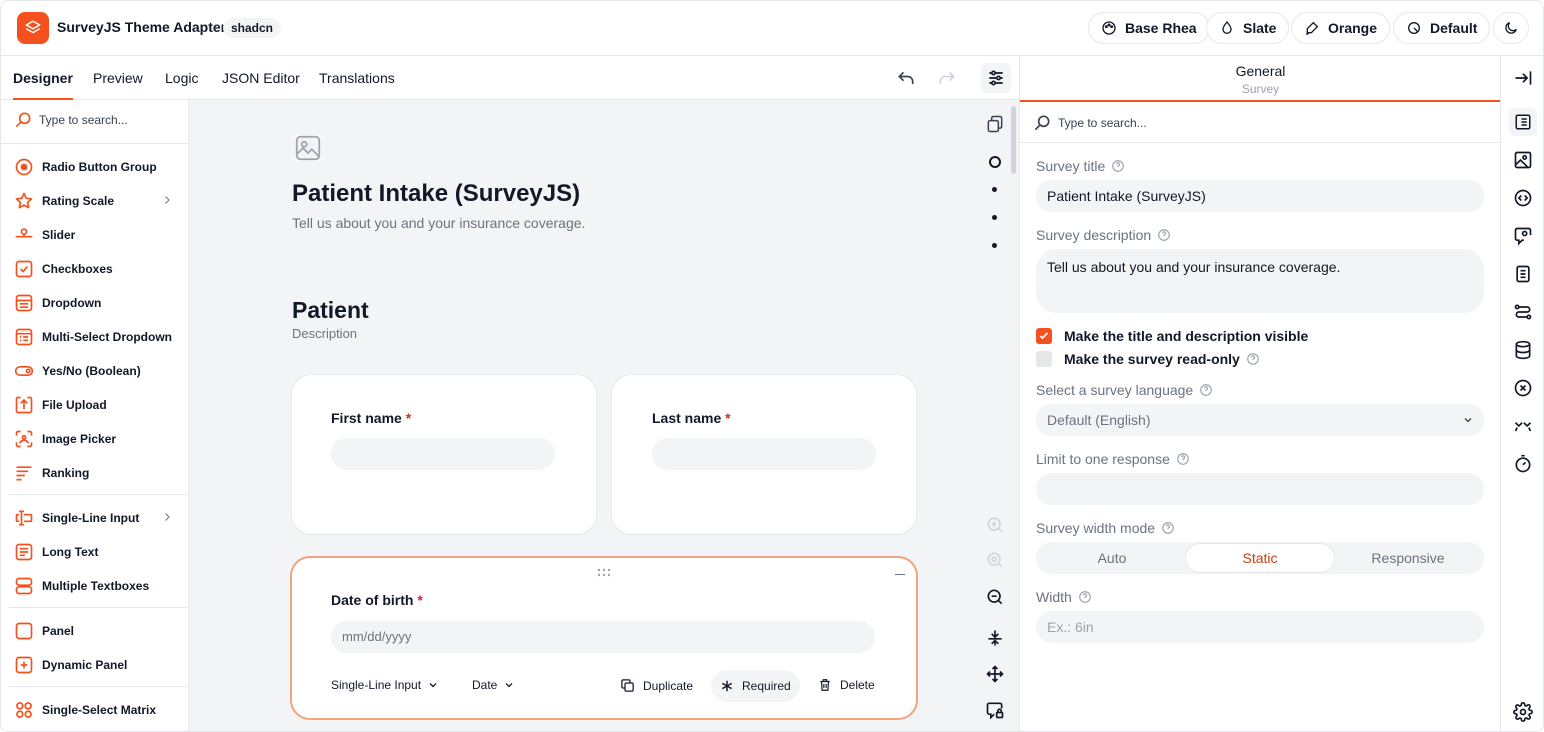 The height and width of the screenshot is (732, 1544). Describe the element at coordinates (98, 586) in the screenshot. I see `toolbox-item-multiple-text: Multiple Textboxes` at that location.